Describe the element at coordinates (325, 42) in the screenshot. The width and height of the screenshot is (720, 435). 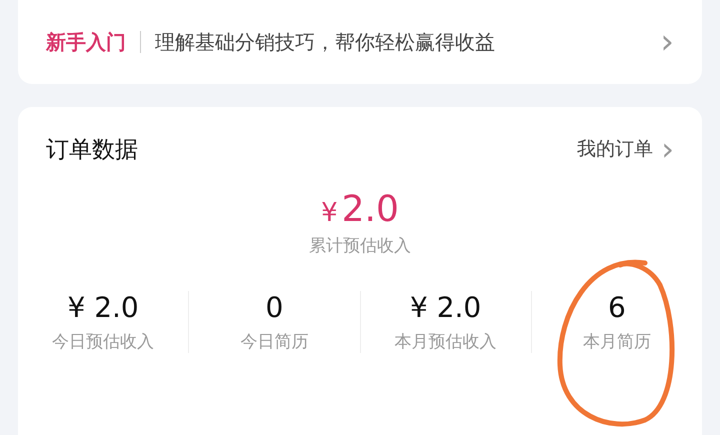
I see `guide-text: 理解基础分销技巧，帮你轻松赢得收益` at that location.